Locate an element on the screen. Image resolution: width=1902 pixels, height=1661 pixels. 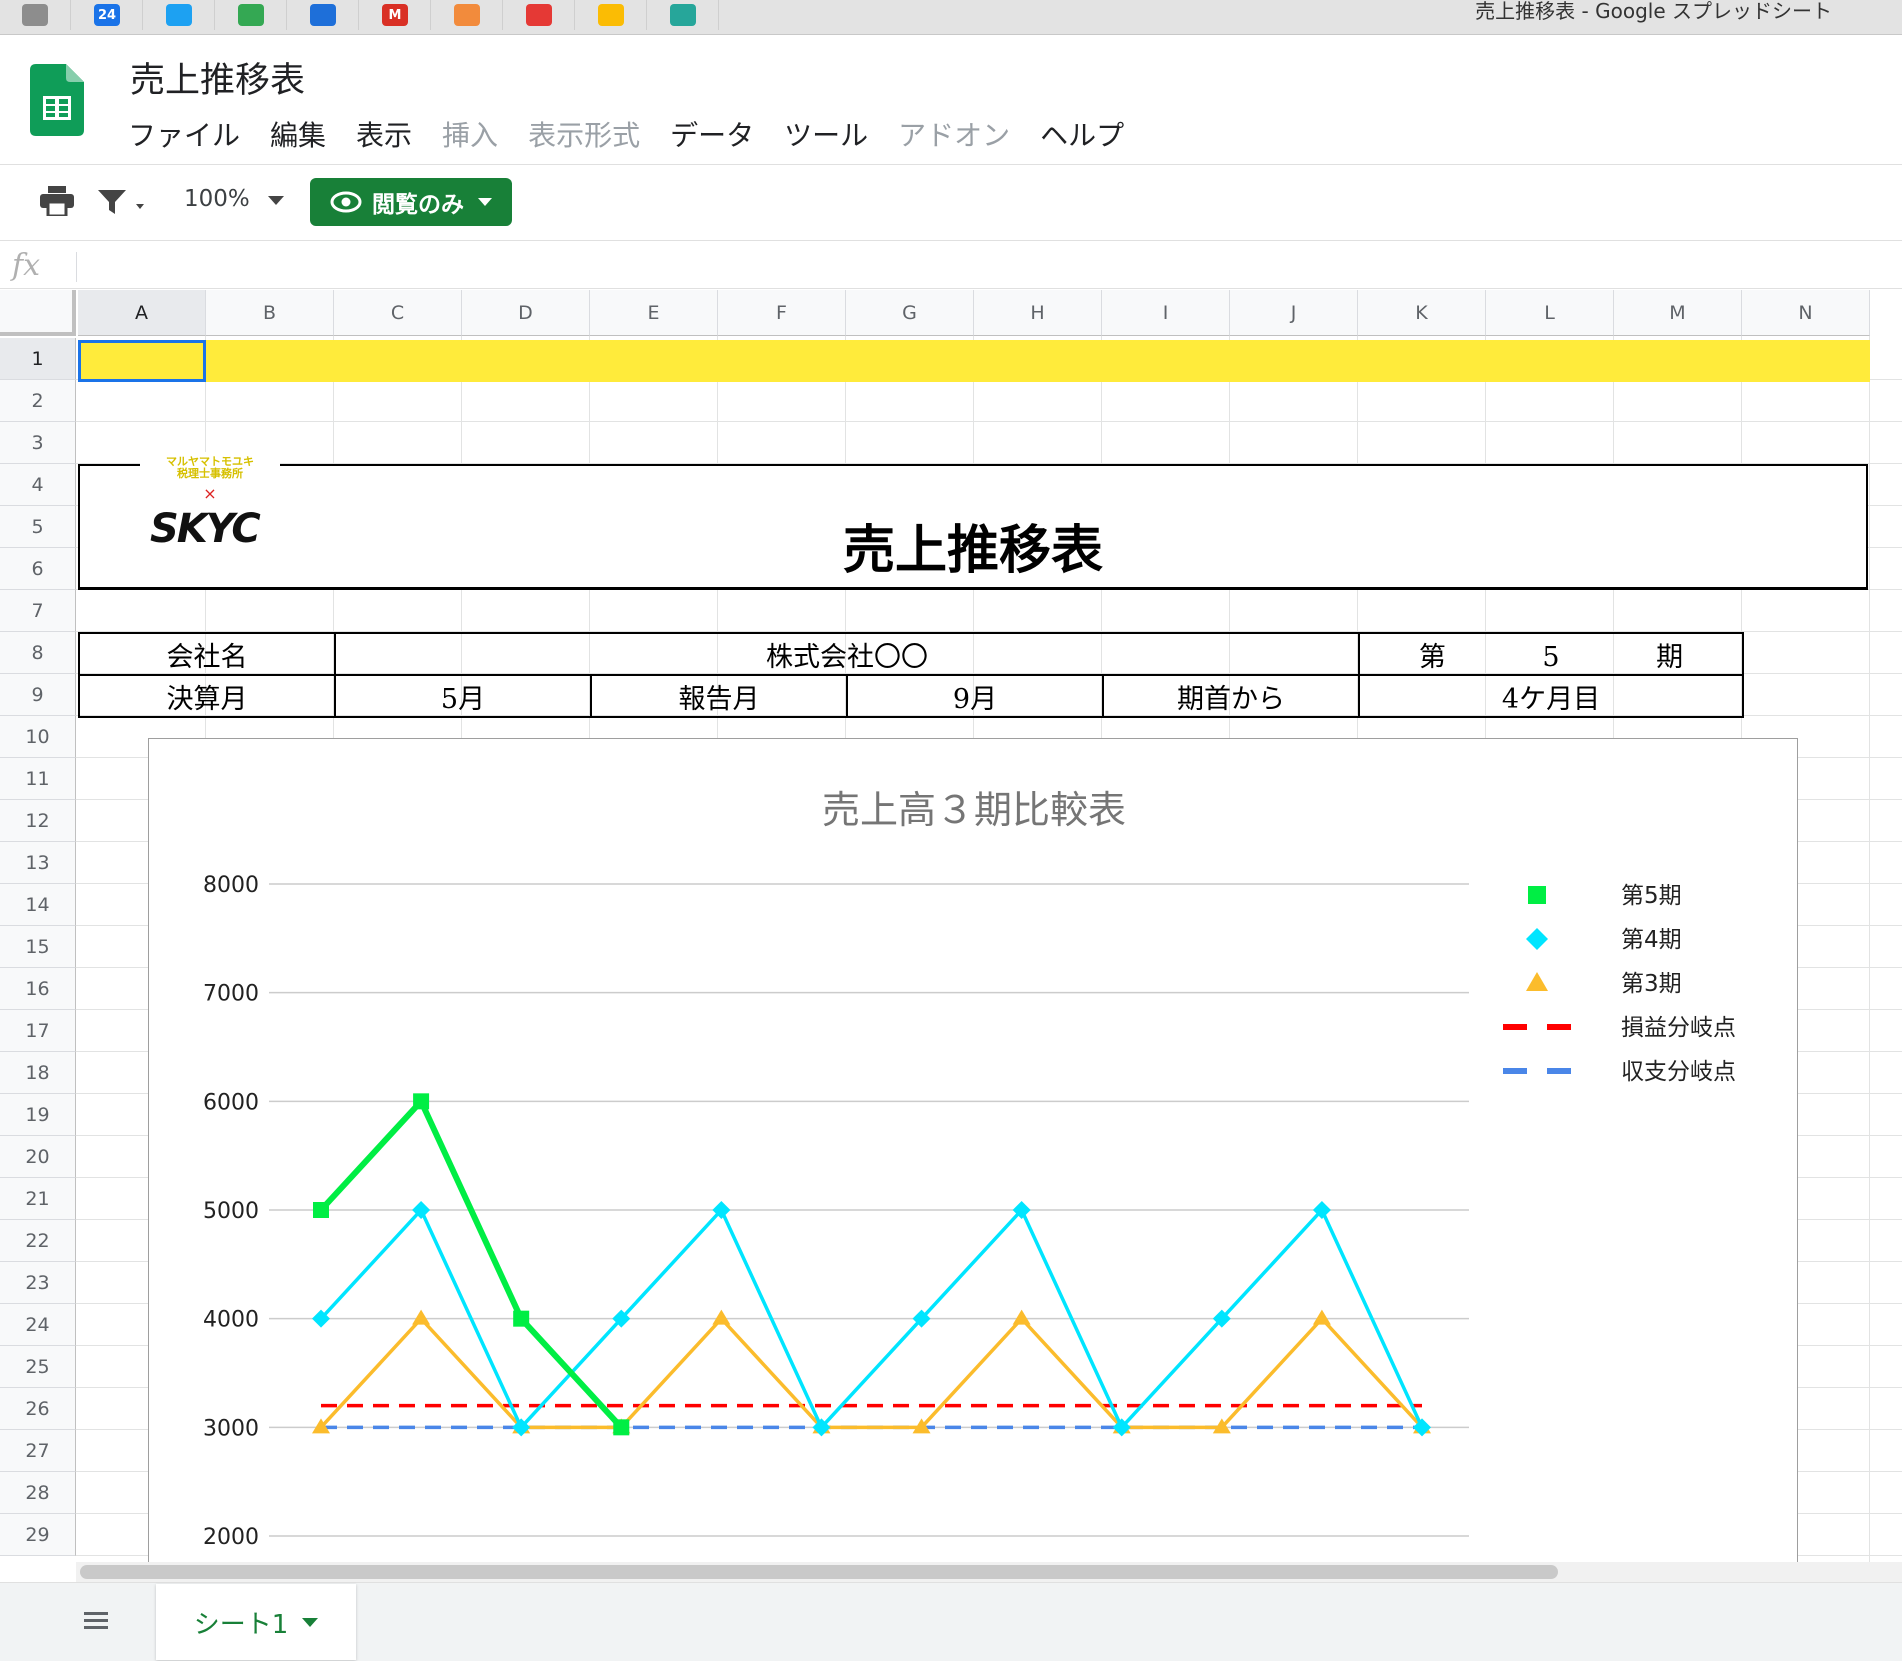
from-start-label: 期首から is located at coordinates (1231, 696).